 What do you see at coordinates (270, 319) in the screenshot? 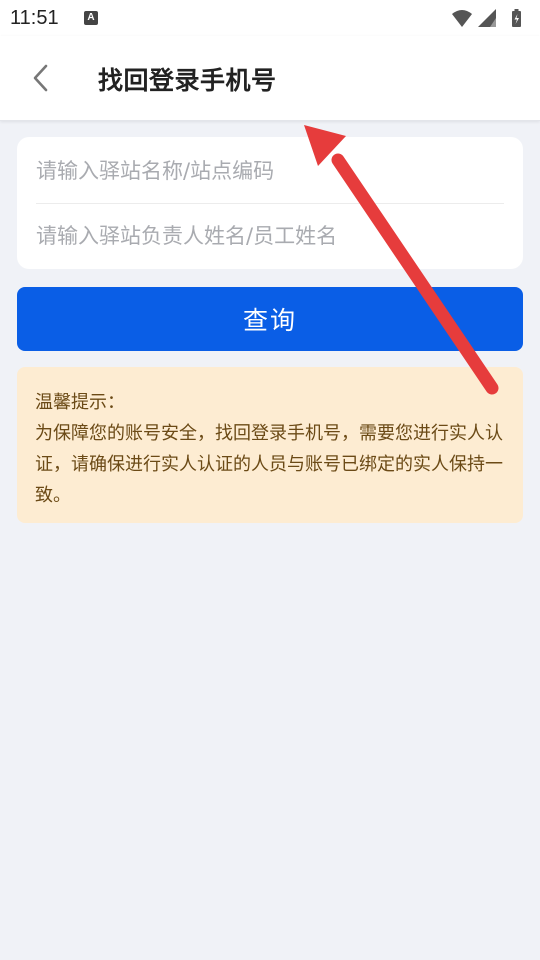
I see `query-button: 查询` at bounding box center [270, 319].